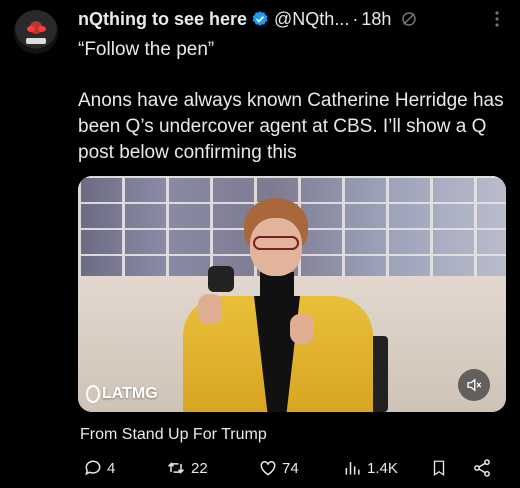  I want to click on share-icon, so click(482, 468).